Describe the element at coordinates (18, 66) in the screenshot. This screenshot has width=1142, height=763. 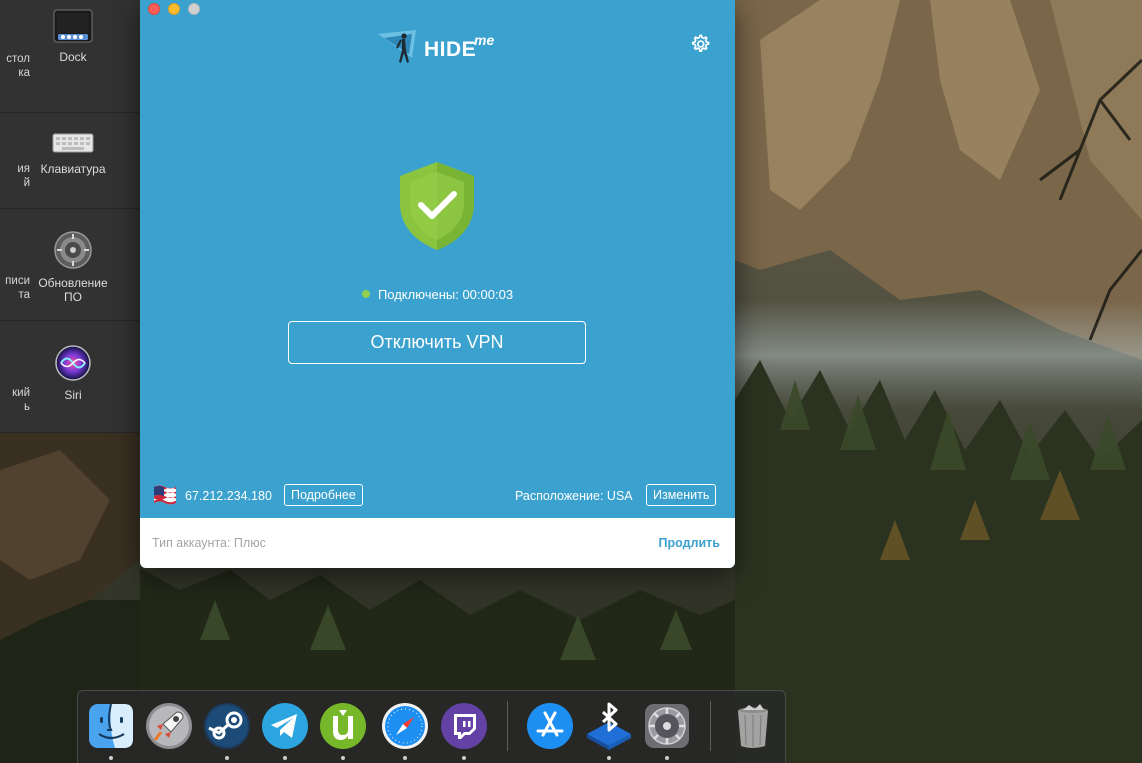
I see `truncated-pref-label: стол ка` at that location.